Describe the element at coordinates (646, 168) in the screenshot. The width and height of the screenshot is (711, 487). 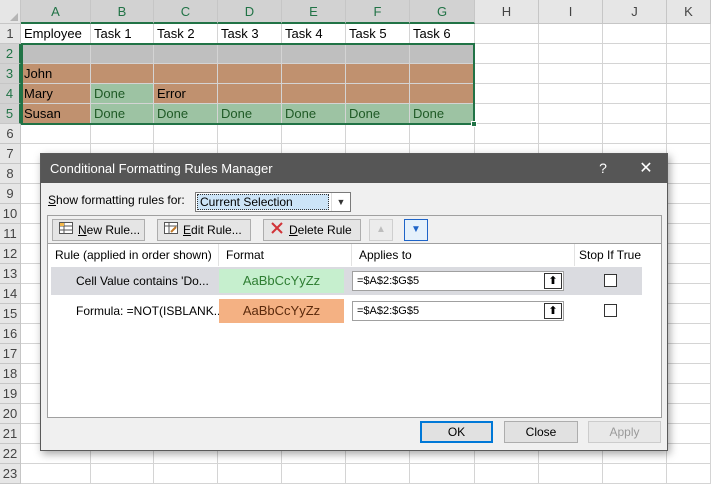
I see `close-icon: ✕` at that location.